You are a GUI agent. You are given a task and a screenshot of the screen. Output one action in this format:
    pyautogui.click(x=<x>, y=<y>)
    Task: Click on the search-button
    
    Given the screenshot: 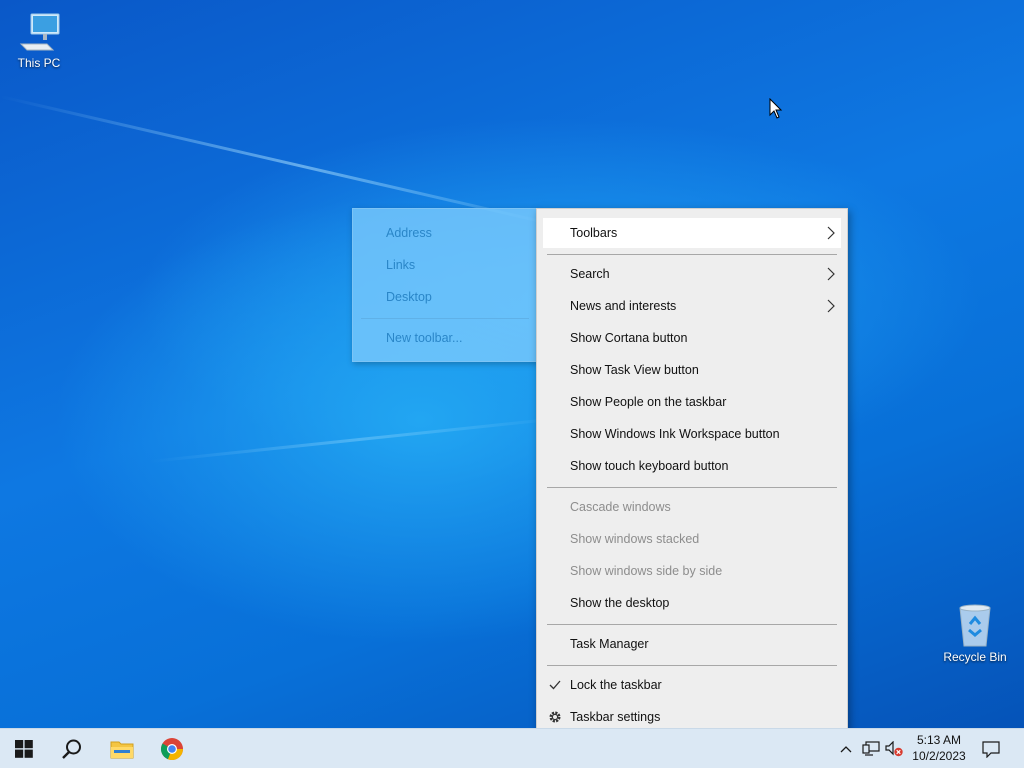 What is the action you would take?
    pyautogui.click(x=72, y=749)
    